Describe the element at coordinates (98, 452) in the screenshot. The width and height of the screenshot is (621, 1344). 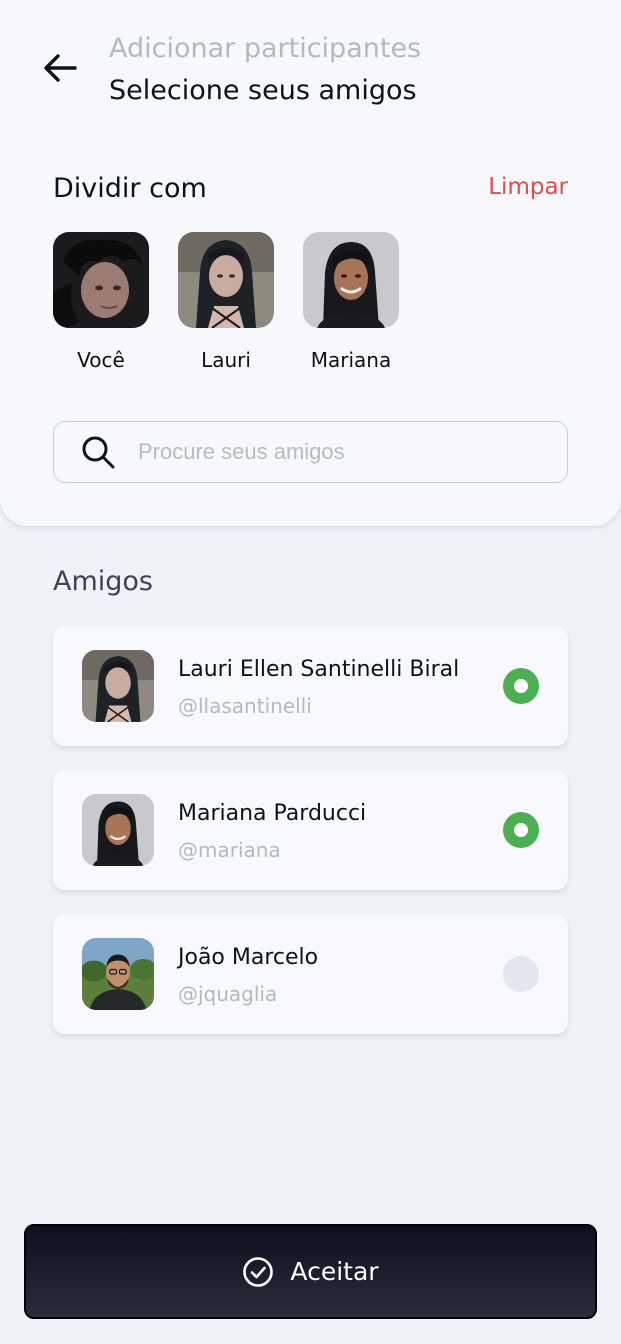
I see `search-icon` at that location.